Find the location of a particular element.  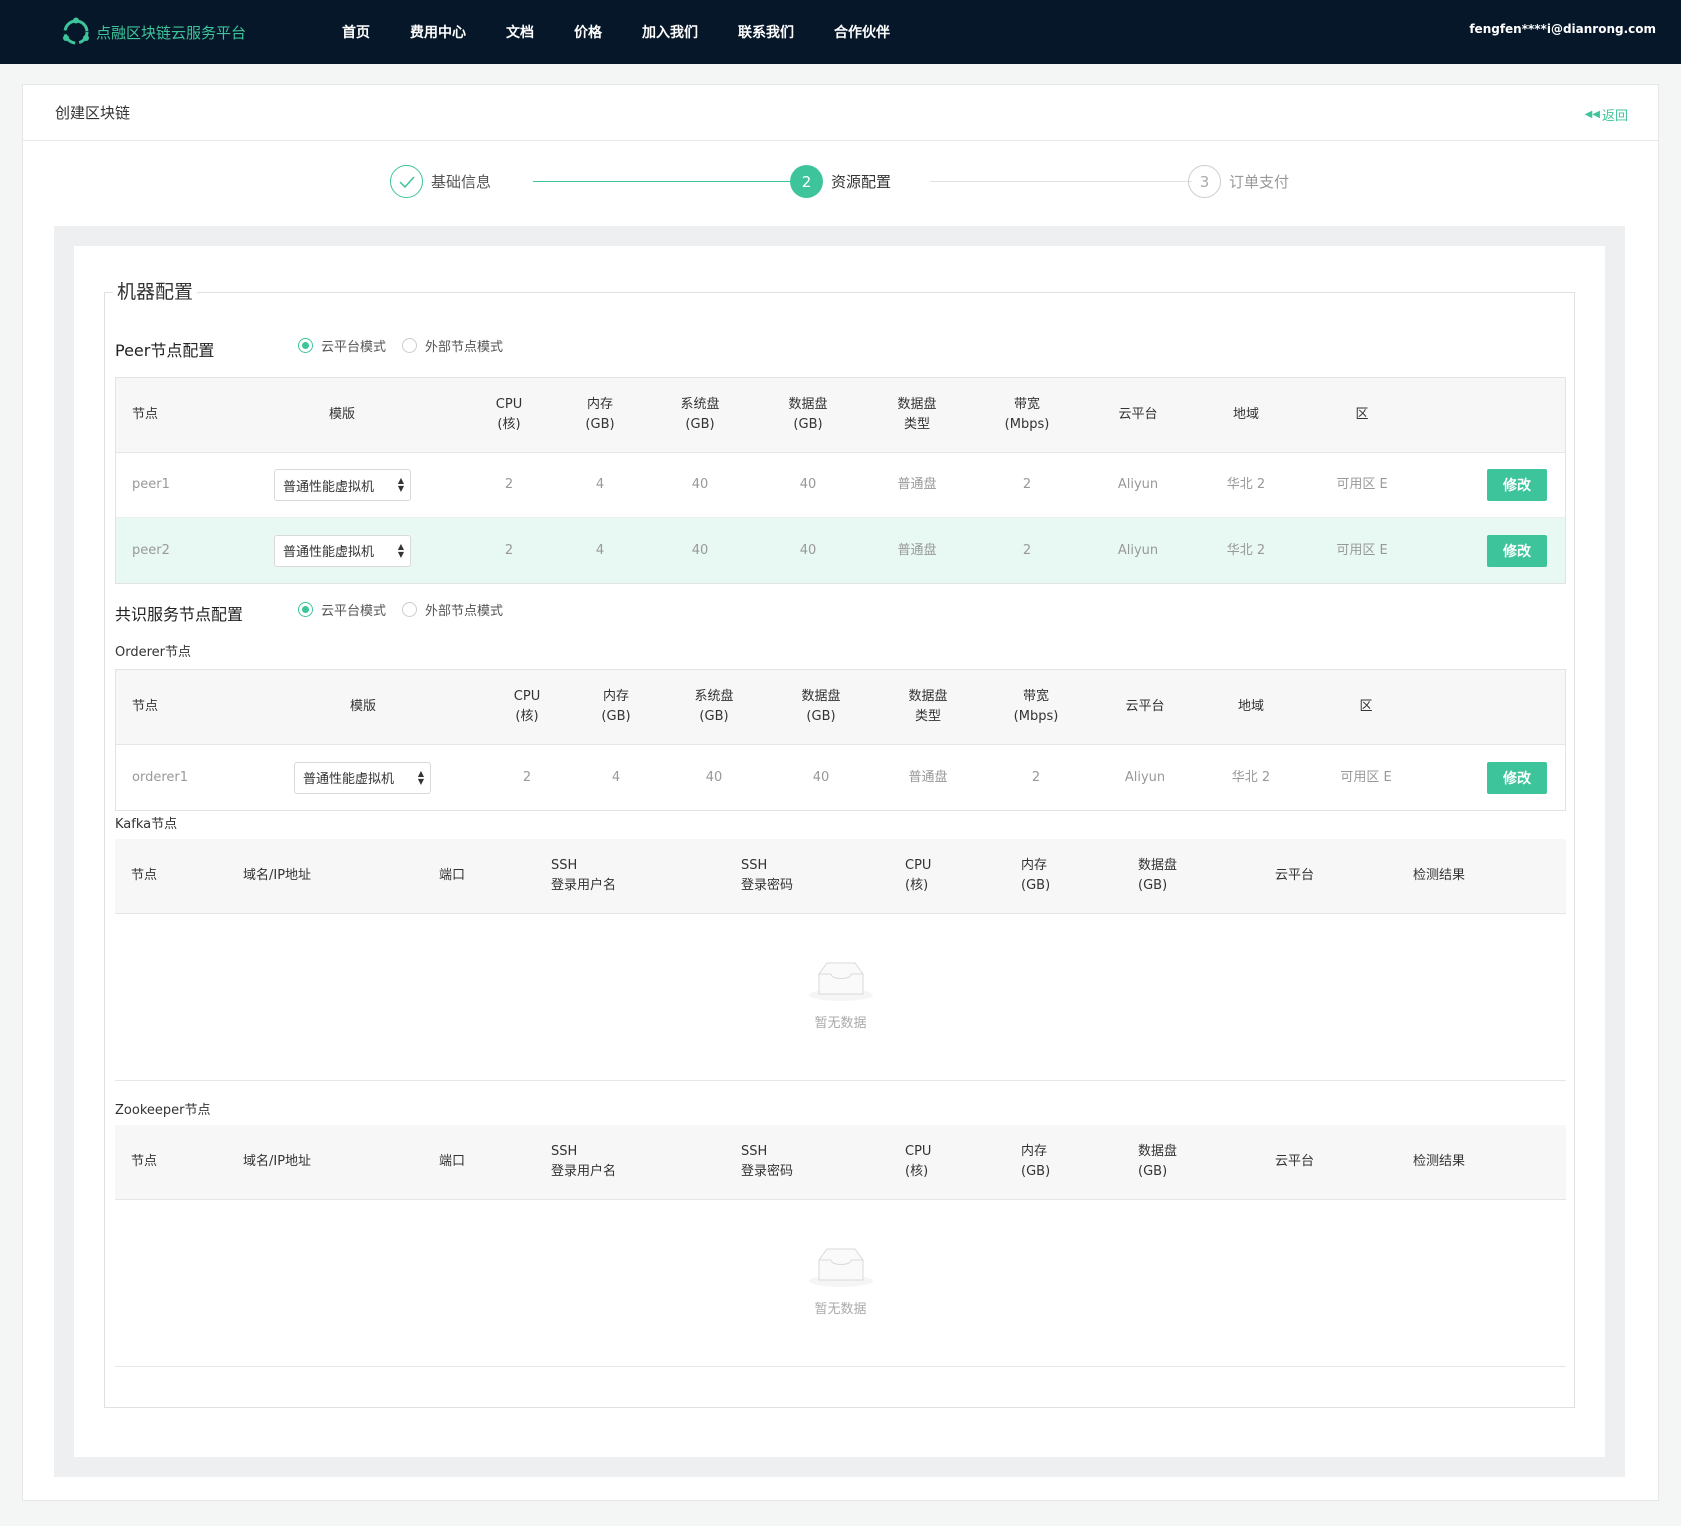

header-cell: 数据盘 类型 is located at coordinates (917, 414).